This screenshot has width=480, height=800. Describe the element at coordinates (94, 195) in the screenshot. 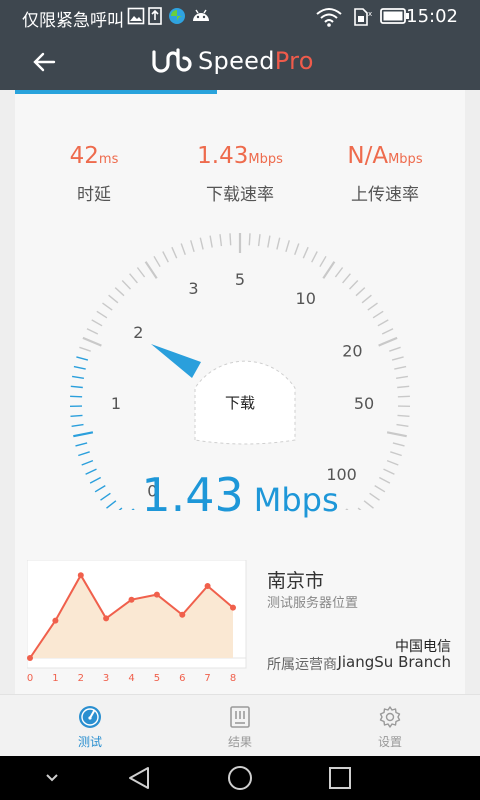

I see `latency-label: 时延` at that location.